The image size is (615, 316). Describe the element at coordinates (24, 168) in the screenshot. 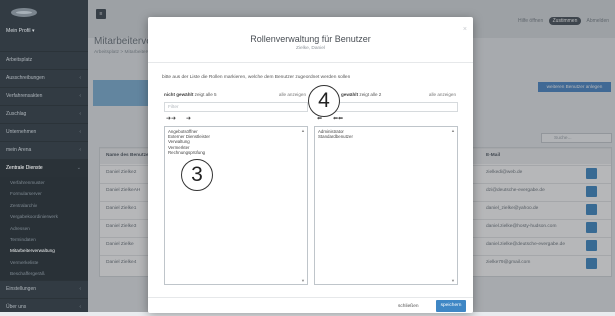

I see `sidebar-item-label: Zentrale Dienste` at that location.